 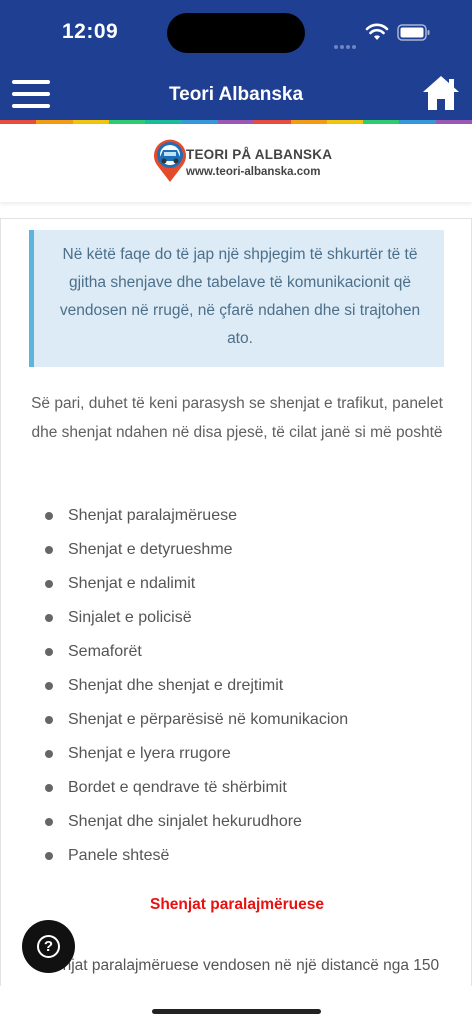 I want to click on help-button: ?, so click(x=48, y=946).